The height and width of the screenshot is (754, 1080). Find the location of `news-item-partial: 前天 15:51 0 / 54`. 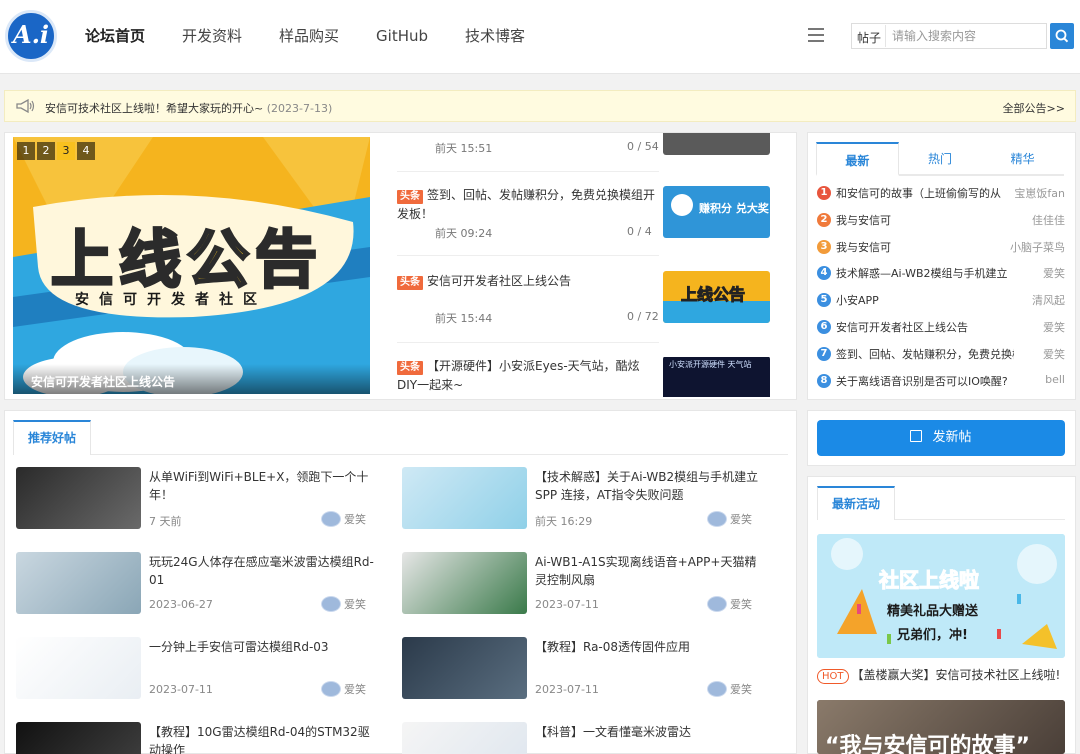

news-item-partial: 前天 15:51 0 / 54 is located at coordinates (583, 144).